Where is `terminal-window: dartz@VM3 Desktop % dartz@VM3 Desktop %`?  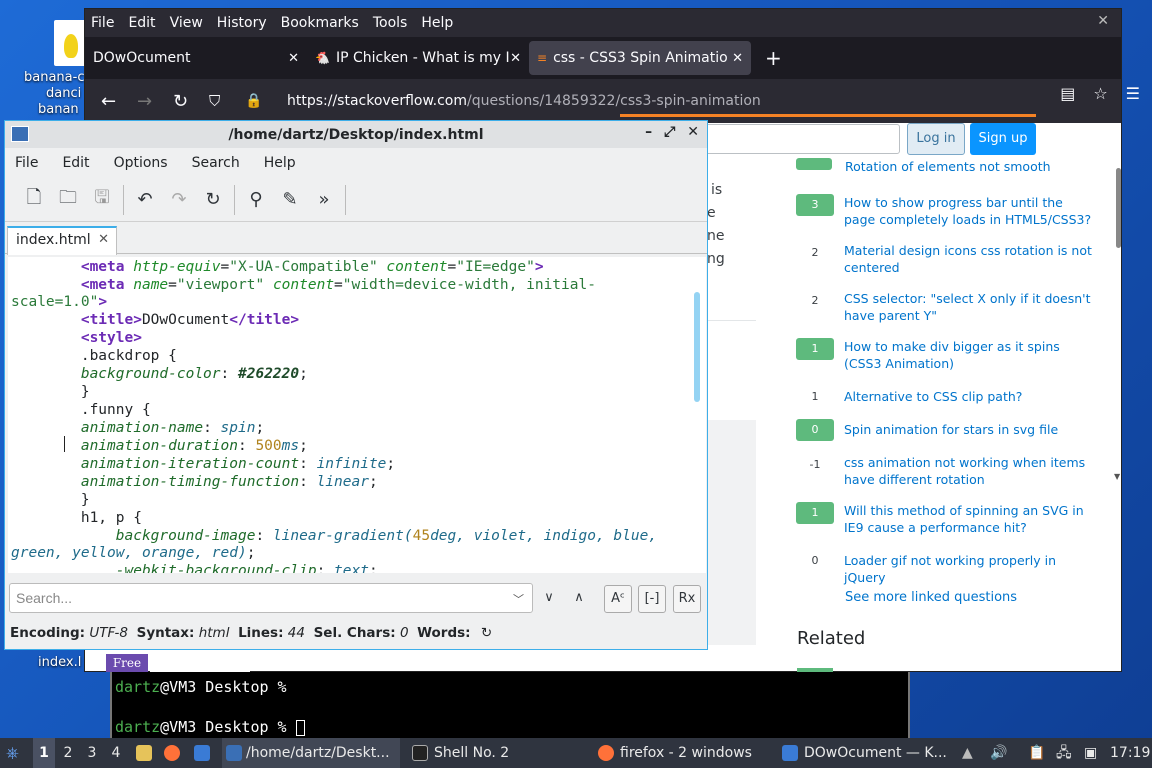
terminal-window: dartz@VM3 Desktop % dartz@VM3 Desktop % is located at coordinates (510, 705).